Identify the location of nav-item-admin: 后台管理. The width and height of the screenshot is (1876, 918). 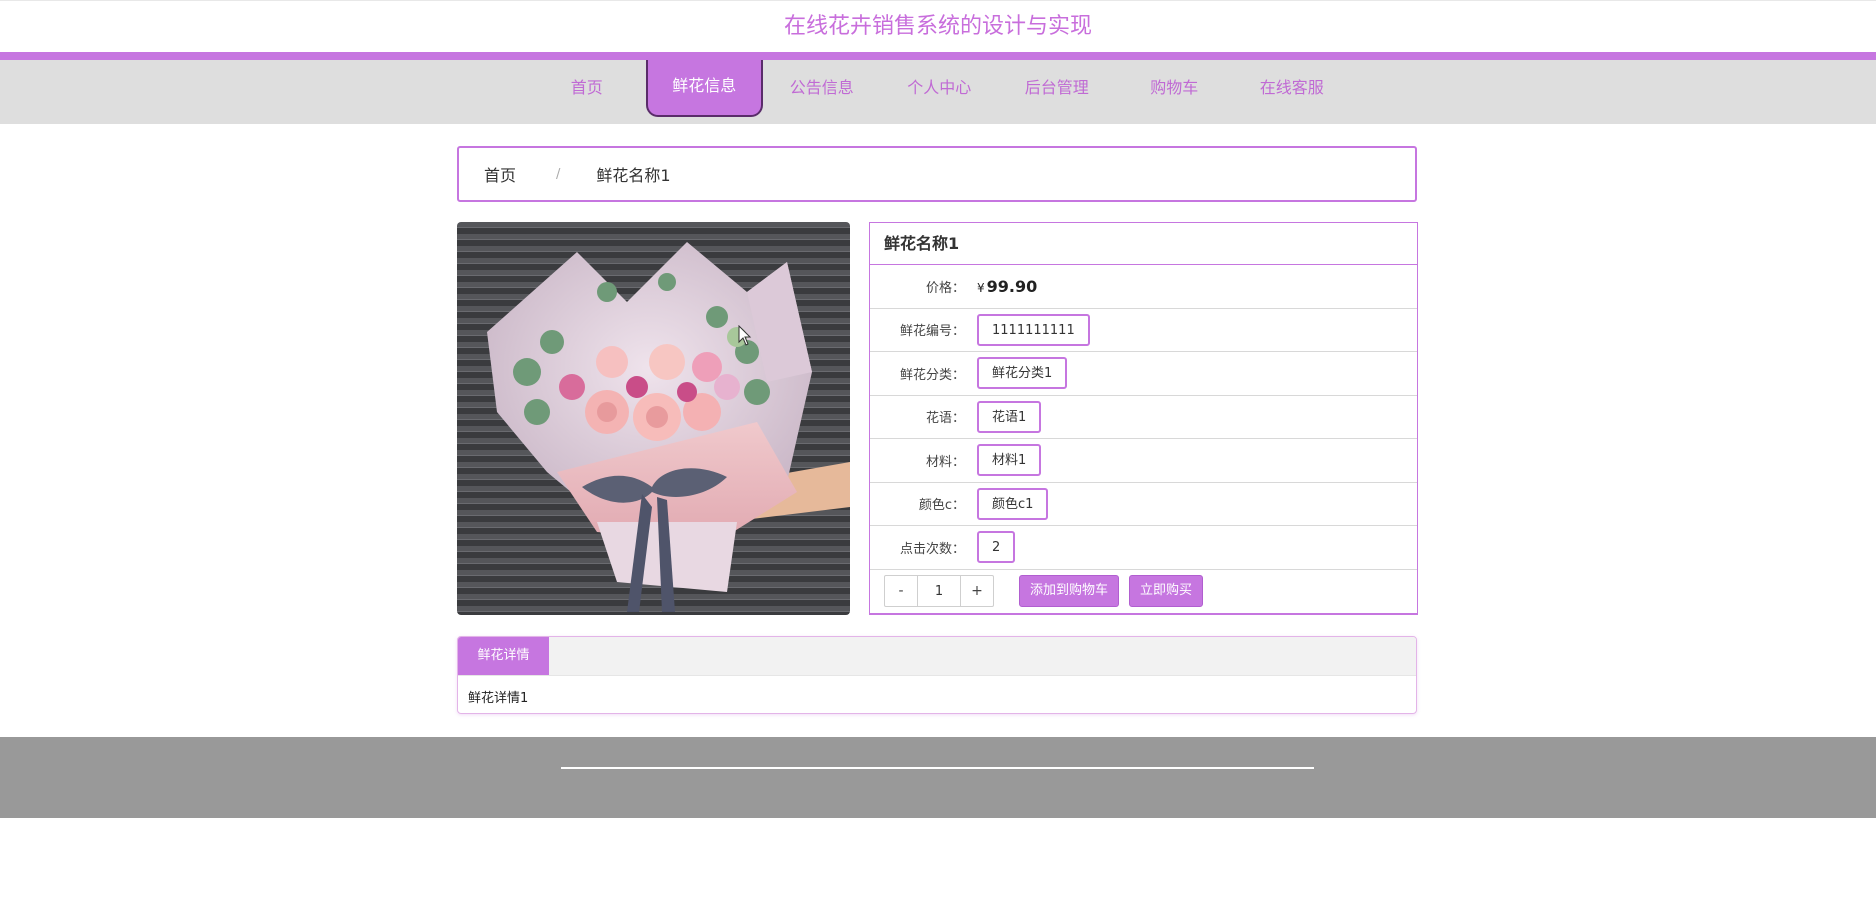
(1057, 92).